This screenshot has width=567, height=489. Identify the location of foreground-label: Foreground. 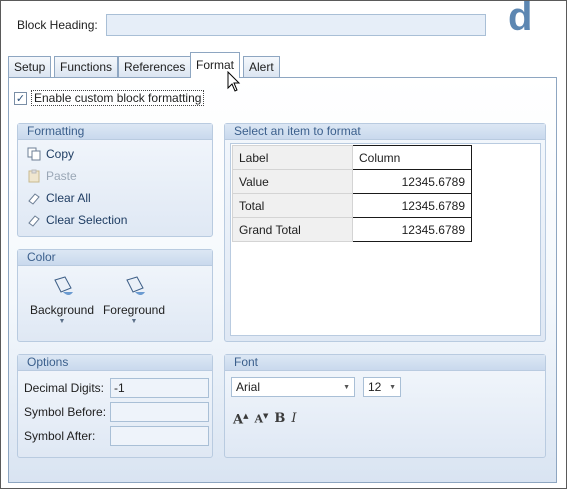
(134, 310).